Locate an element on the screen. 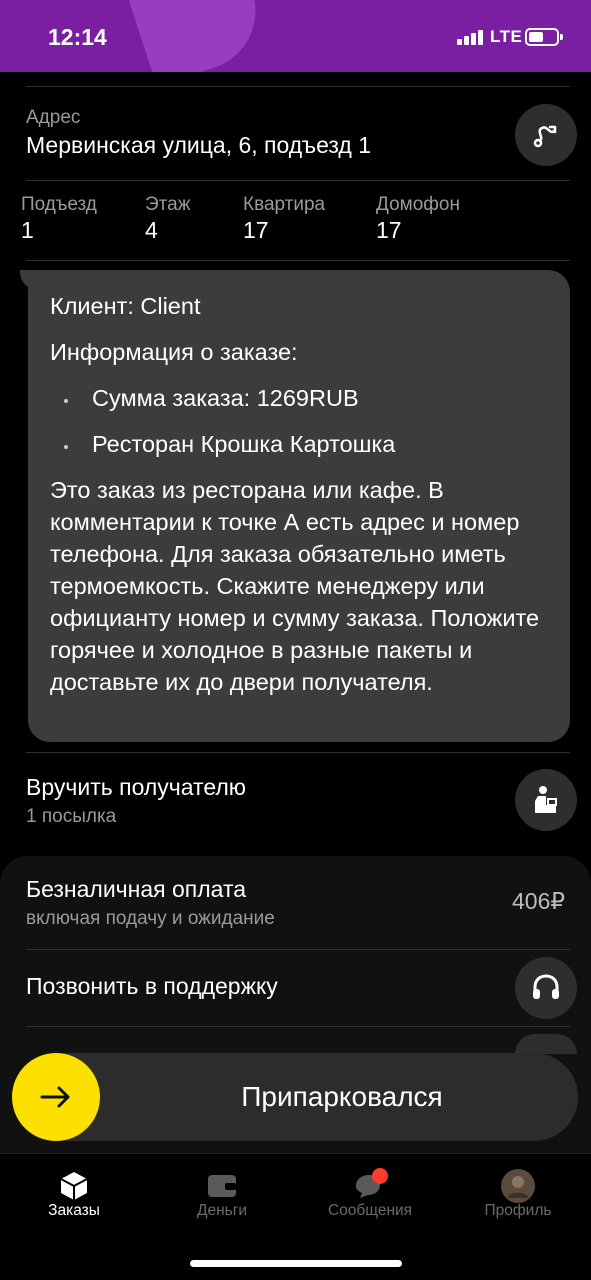  tab-profile: Профиль is located at coordinates (517, 1194).